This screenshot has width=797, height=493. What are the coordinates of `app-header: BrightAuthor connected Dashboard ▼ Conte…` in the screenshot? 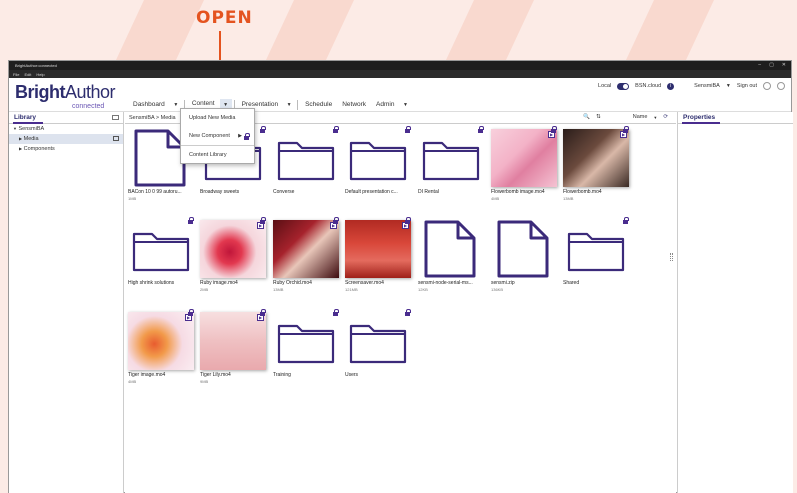 It's located at (400, 95).